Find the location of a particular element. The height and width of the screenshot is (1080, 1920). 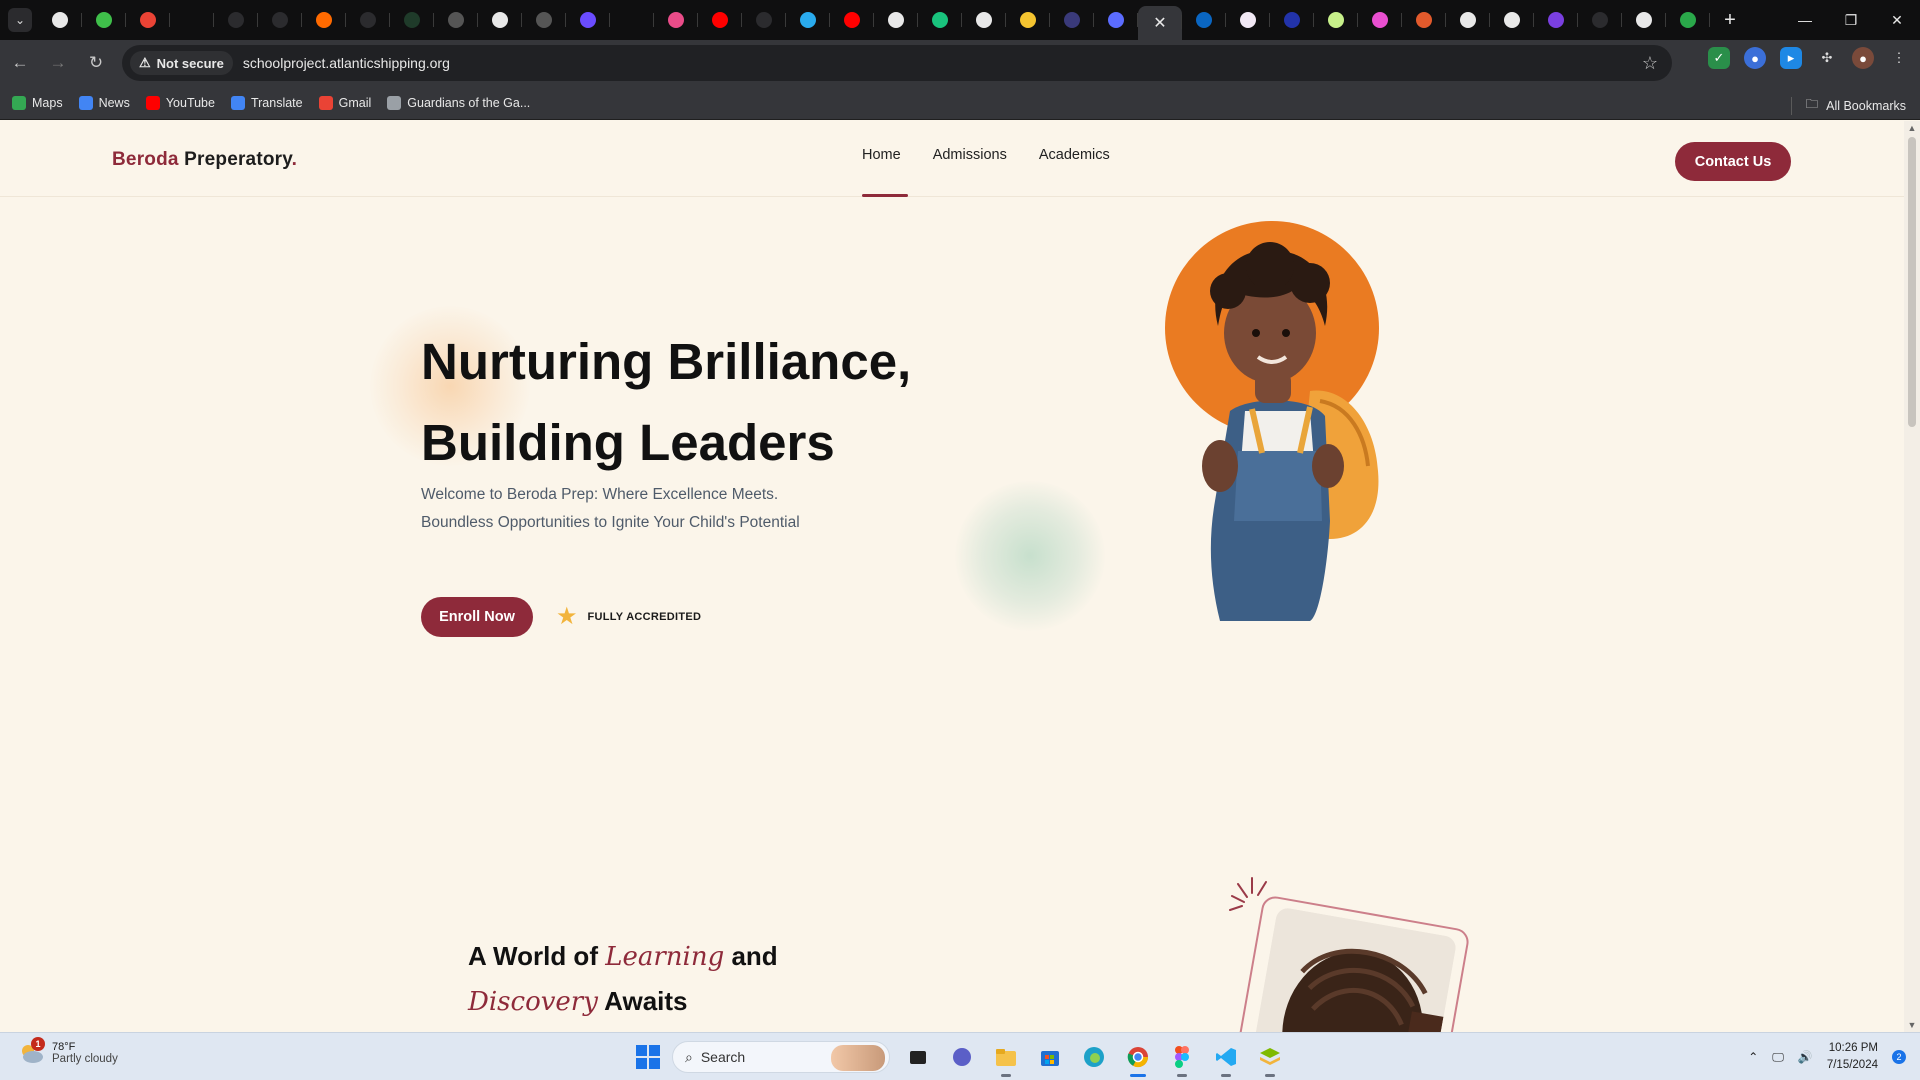

page-scrollbar: ▲ ▼ is located at coordinates (1912, 576).